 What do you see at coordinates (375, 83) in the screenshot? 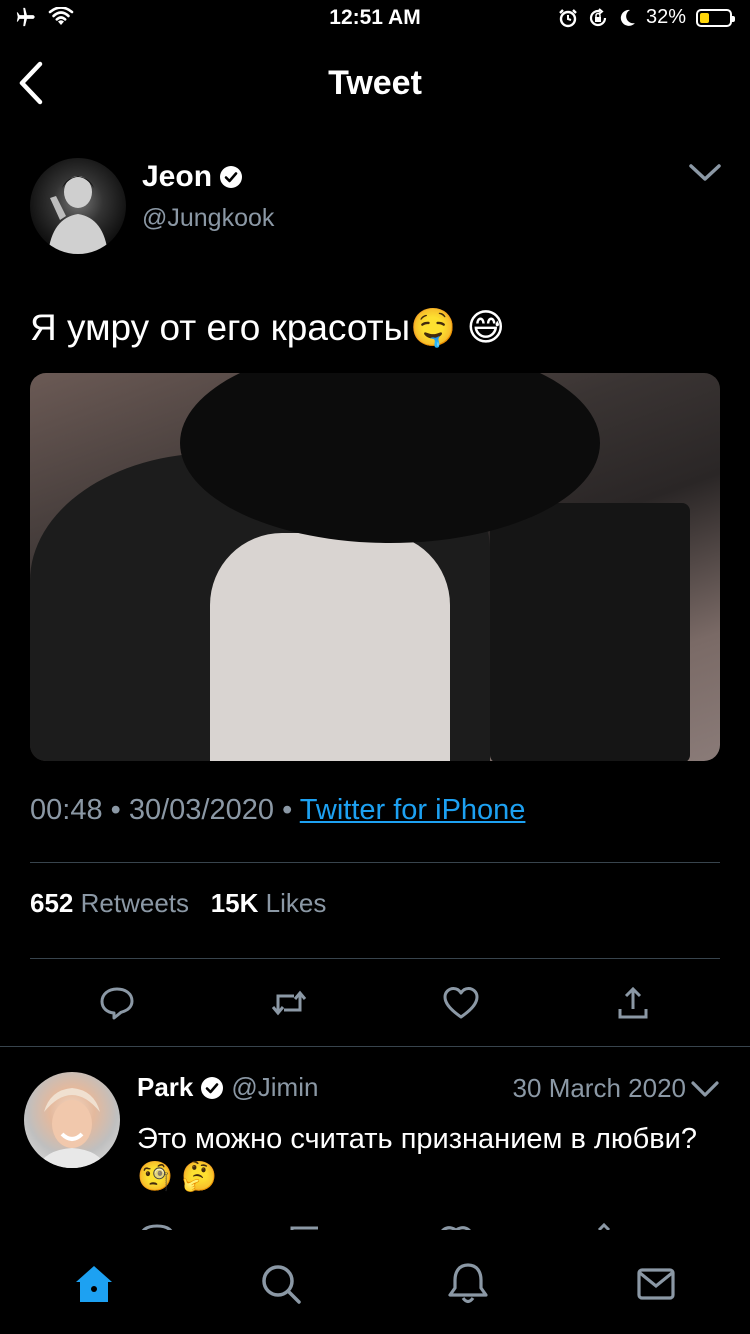
I see `page-title: Tweet` at bounding box center [375, 83].